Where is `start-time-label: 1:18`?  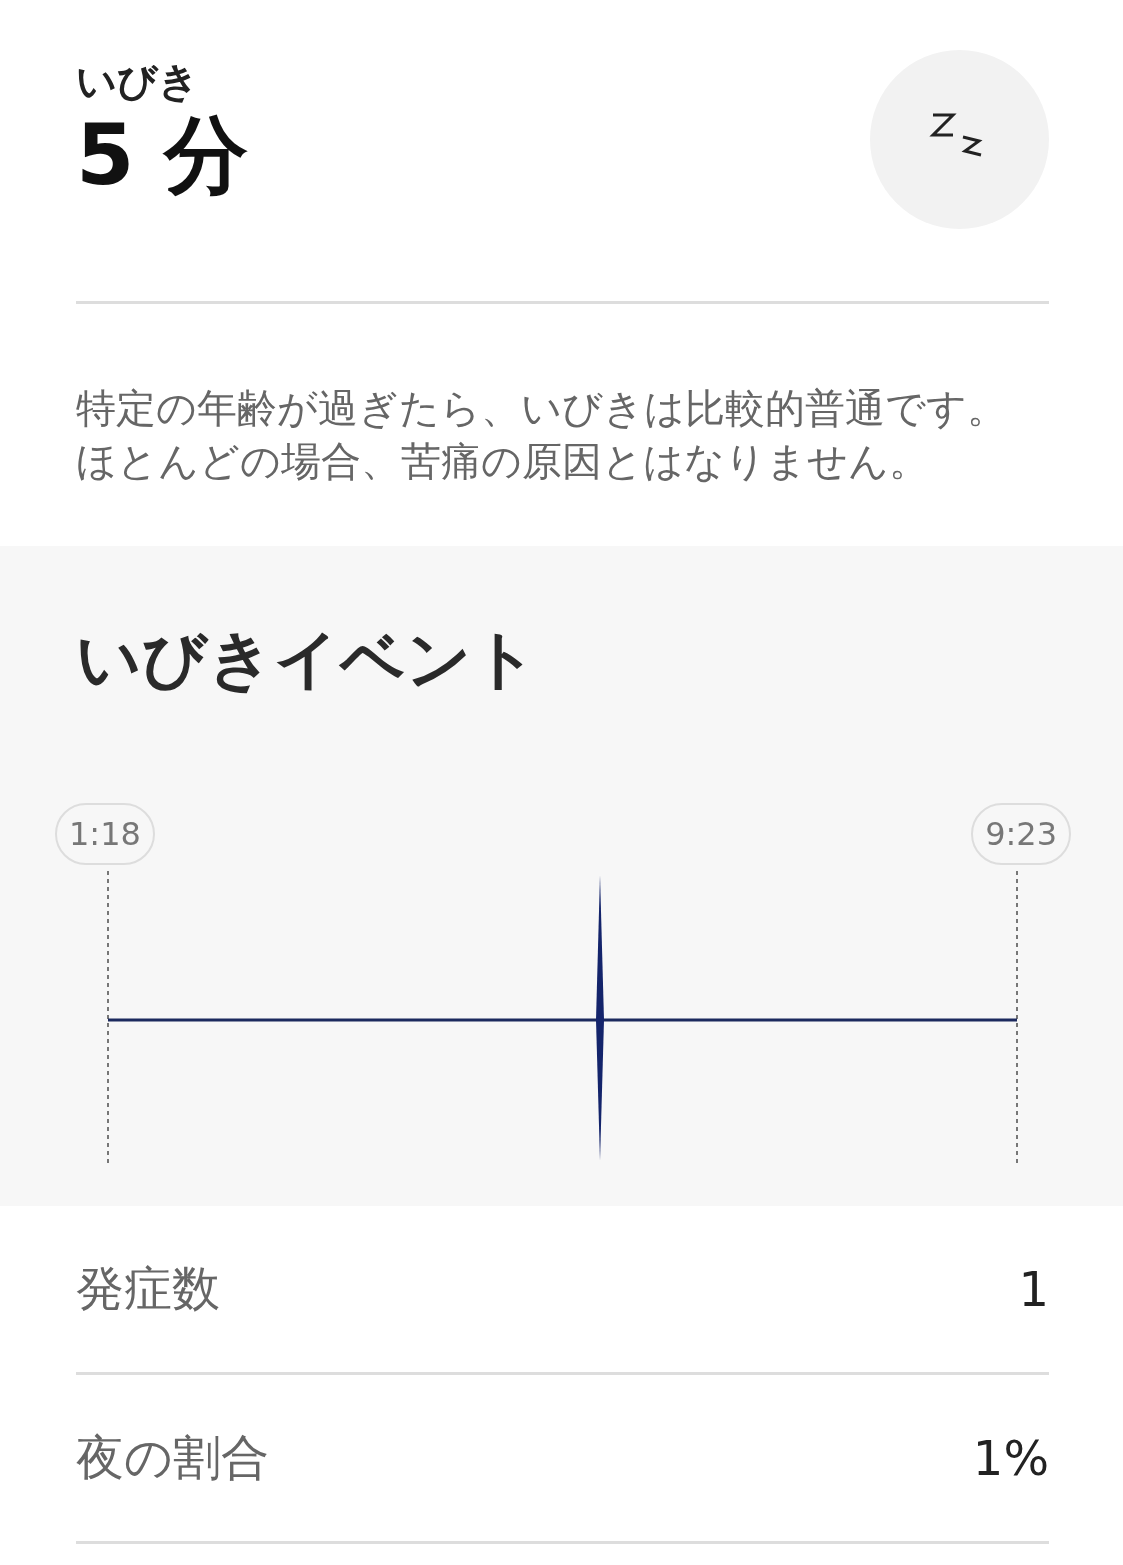
start-time-label: 1:18 is located at coordinates (105, 834).